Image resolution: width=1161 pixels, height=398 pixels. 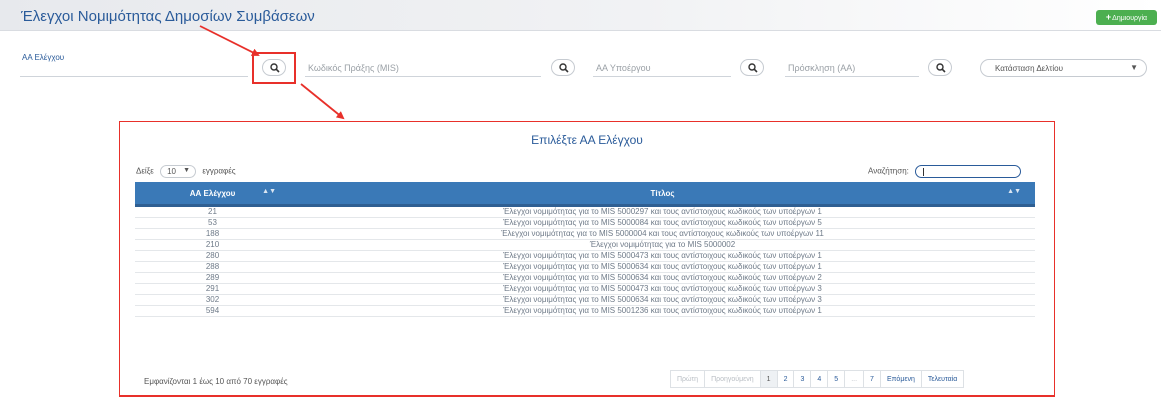 I want to click on modal-title: Επιλέξτε ΑΑ Ελέγχου, so click(x=587, y=140).